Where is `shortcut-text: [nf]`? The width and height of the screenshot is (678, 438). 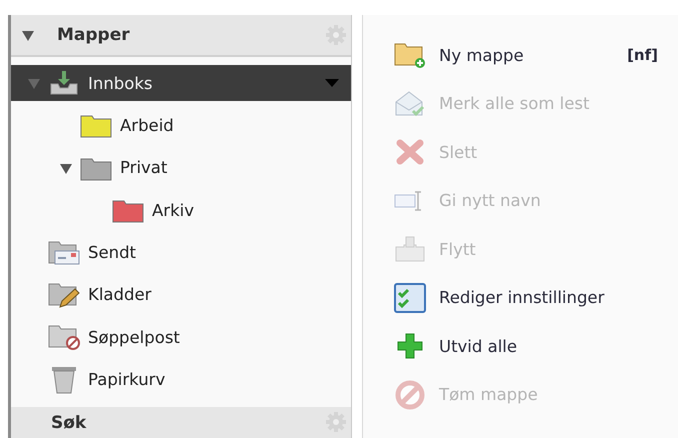
shortcut-text: [nf] is located at coordinates (642, 55).